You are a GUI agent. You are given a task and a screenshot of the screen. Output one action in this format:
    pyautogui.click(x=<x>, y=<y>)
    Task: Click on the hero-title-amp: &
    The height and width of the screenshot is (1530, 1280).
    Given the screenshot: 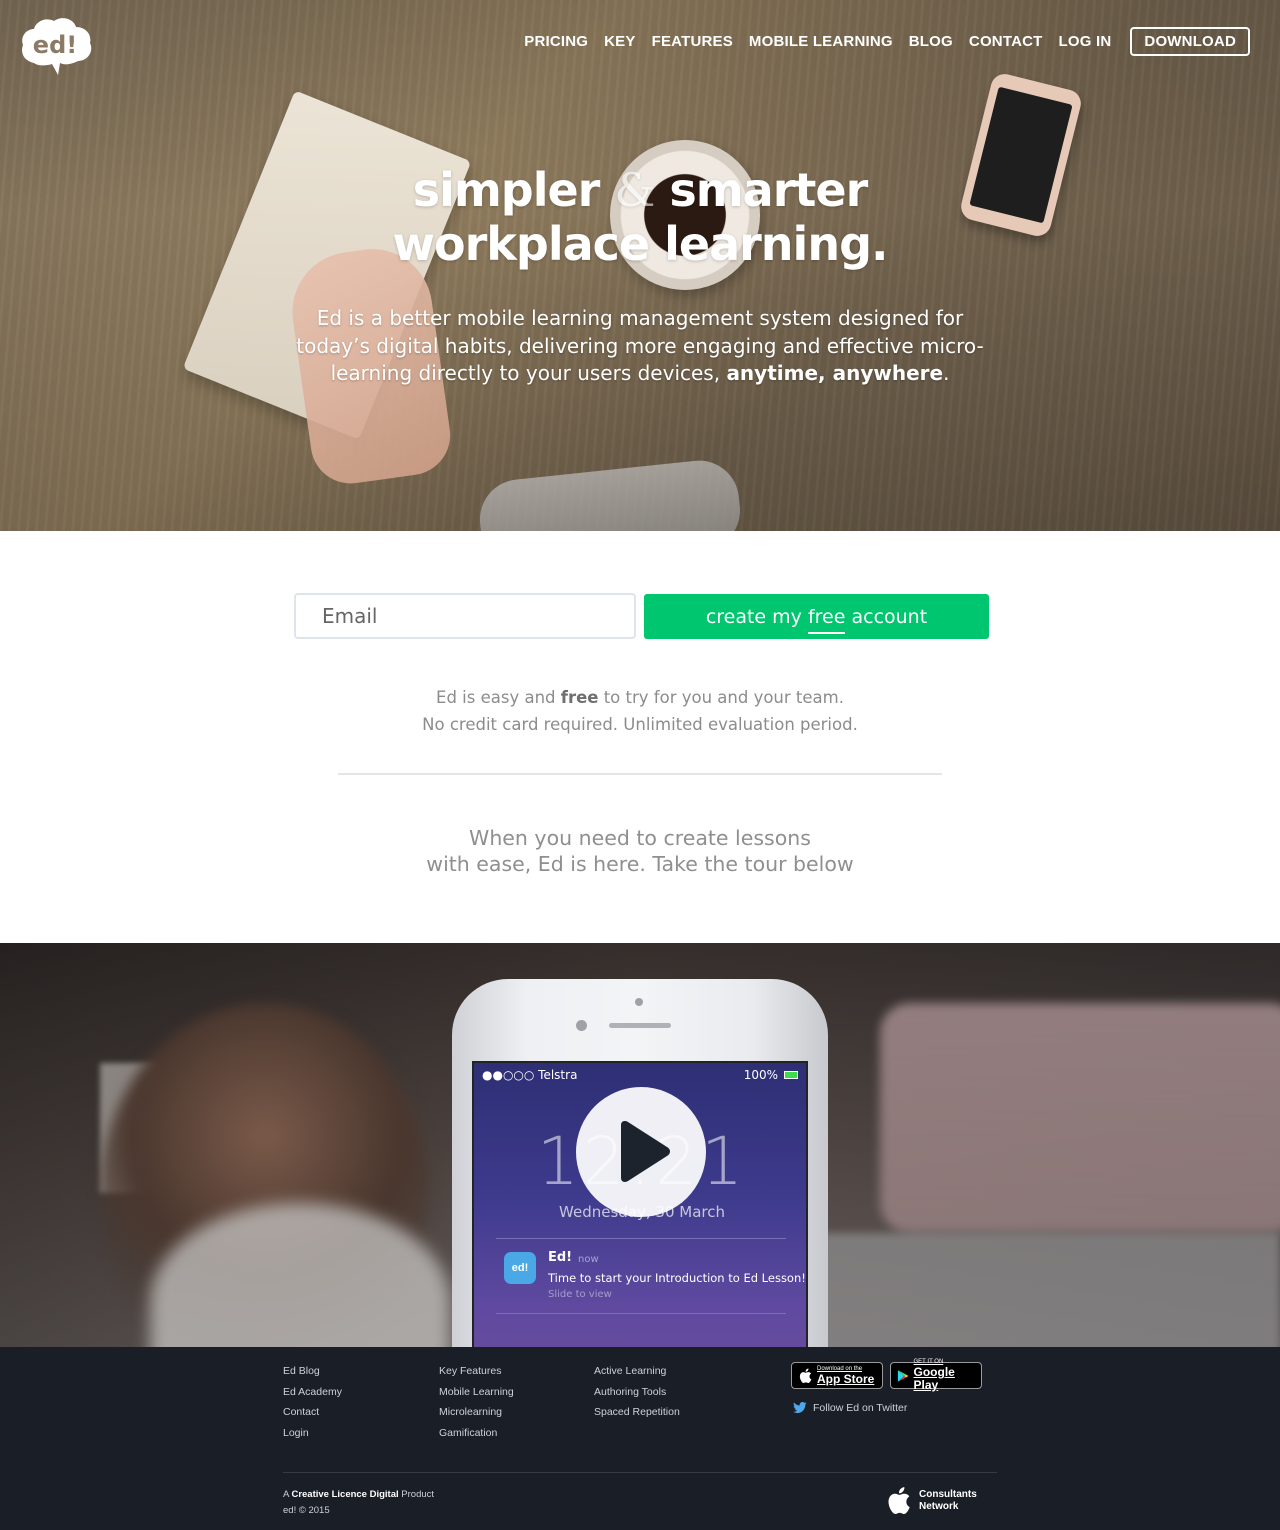 What is the action you would take?
    pyautogui.click(x=634, y=190)
    